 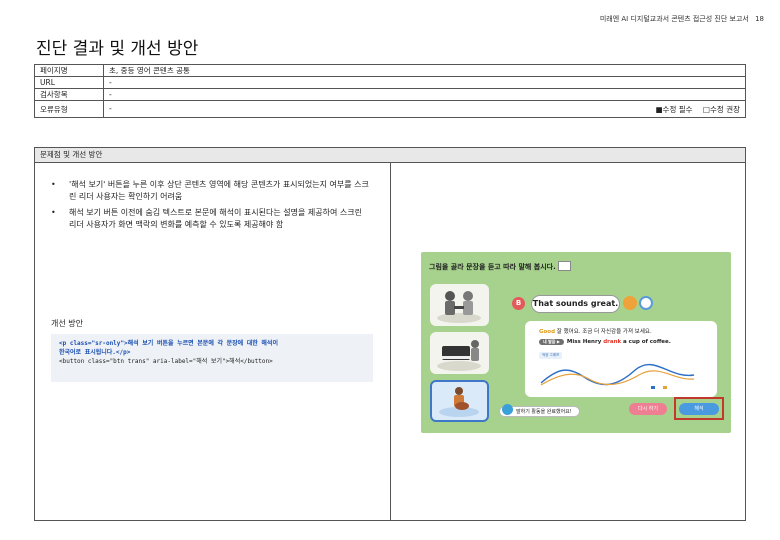 I want to click on play-audio-icon, so click(x=630, y=303).